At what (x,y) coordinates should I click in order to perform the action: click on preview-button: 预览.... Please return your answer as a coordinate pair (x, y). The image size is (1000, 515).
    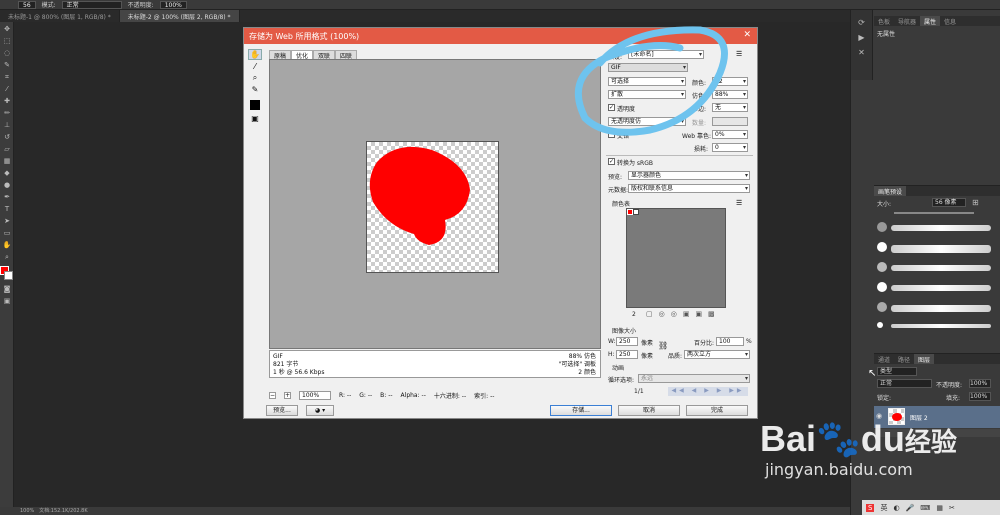
    Looking at the image, I should click on (282, 410).